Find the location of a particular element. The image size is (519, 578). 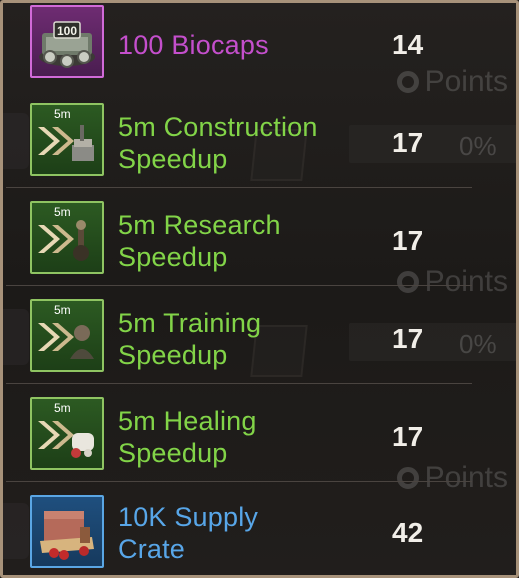

item-name-line1: 5m Construction is located at coordinates (218, 127).